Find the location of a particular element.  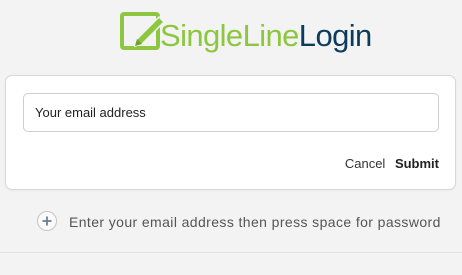

divider is located at coordinates (231, 252).